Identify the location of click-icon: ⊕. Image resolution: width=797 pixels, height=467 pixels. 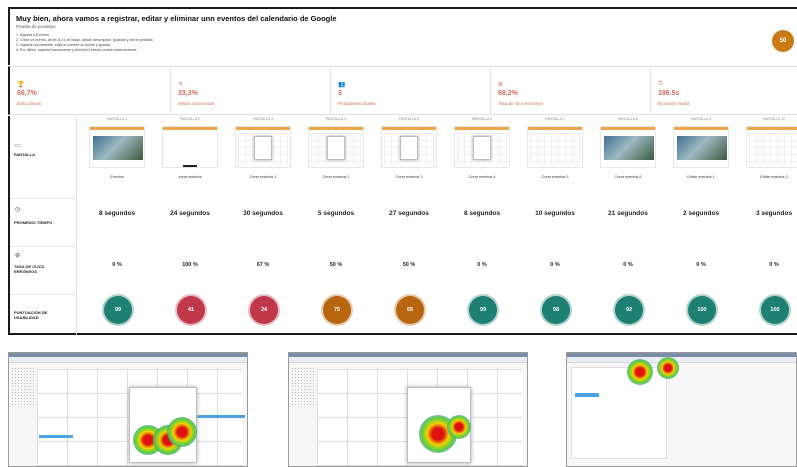
(18, 256).